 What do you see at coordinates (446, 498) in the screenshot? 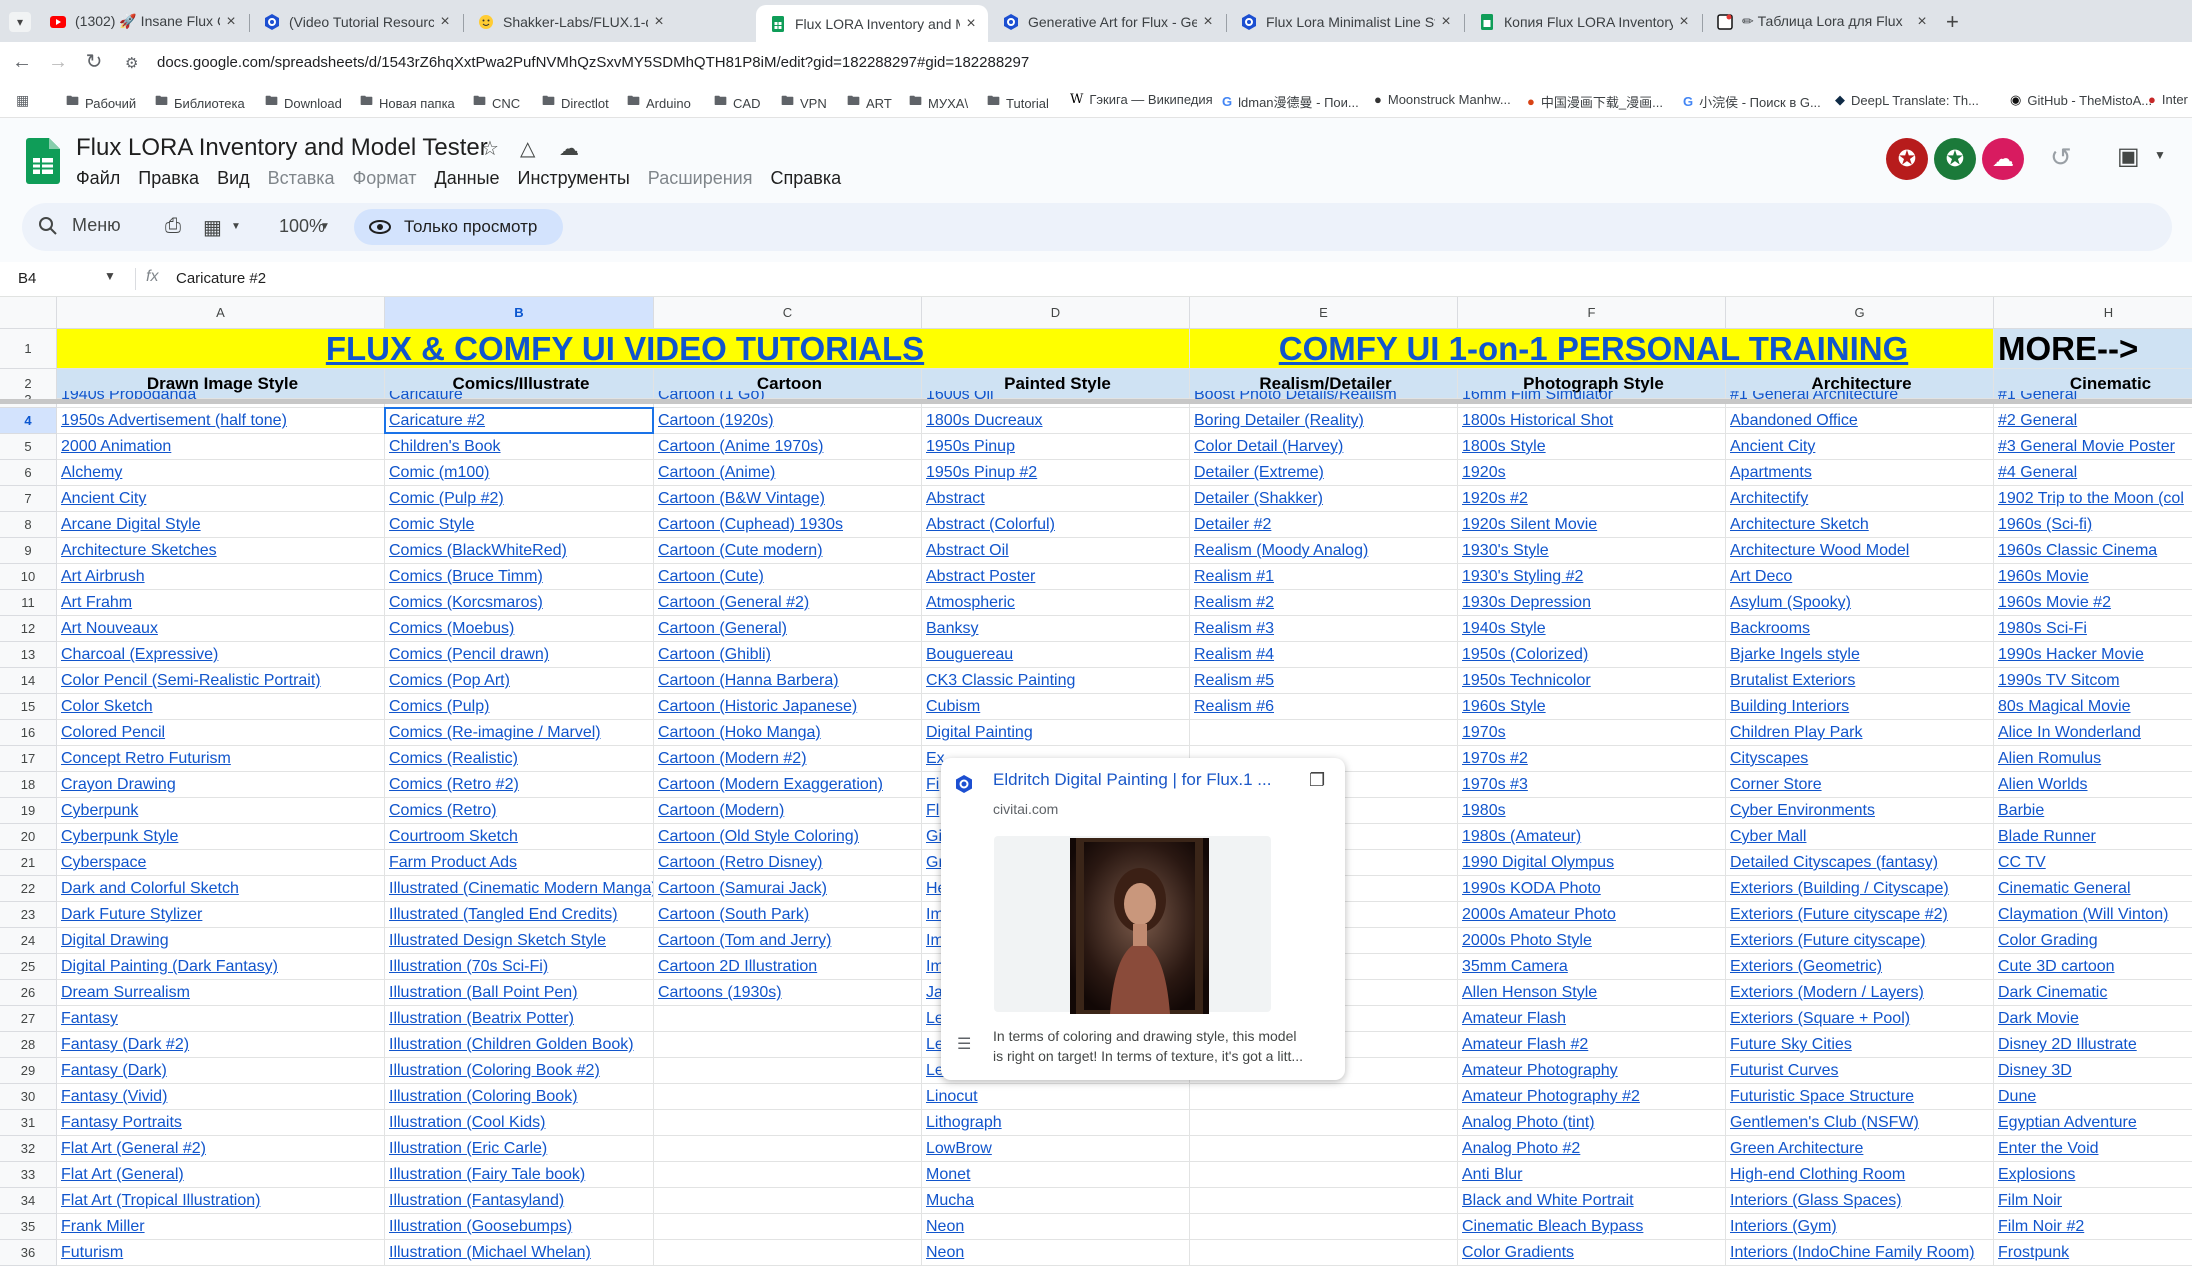
I see `cell-link-text: Comic (Pulp #2)` at bounding box center [446, 498].